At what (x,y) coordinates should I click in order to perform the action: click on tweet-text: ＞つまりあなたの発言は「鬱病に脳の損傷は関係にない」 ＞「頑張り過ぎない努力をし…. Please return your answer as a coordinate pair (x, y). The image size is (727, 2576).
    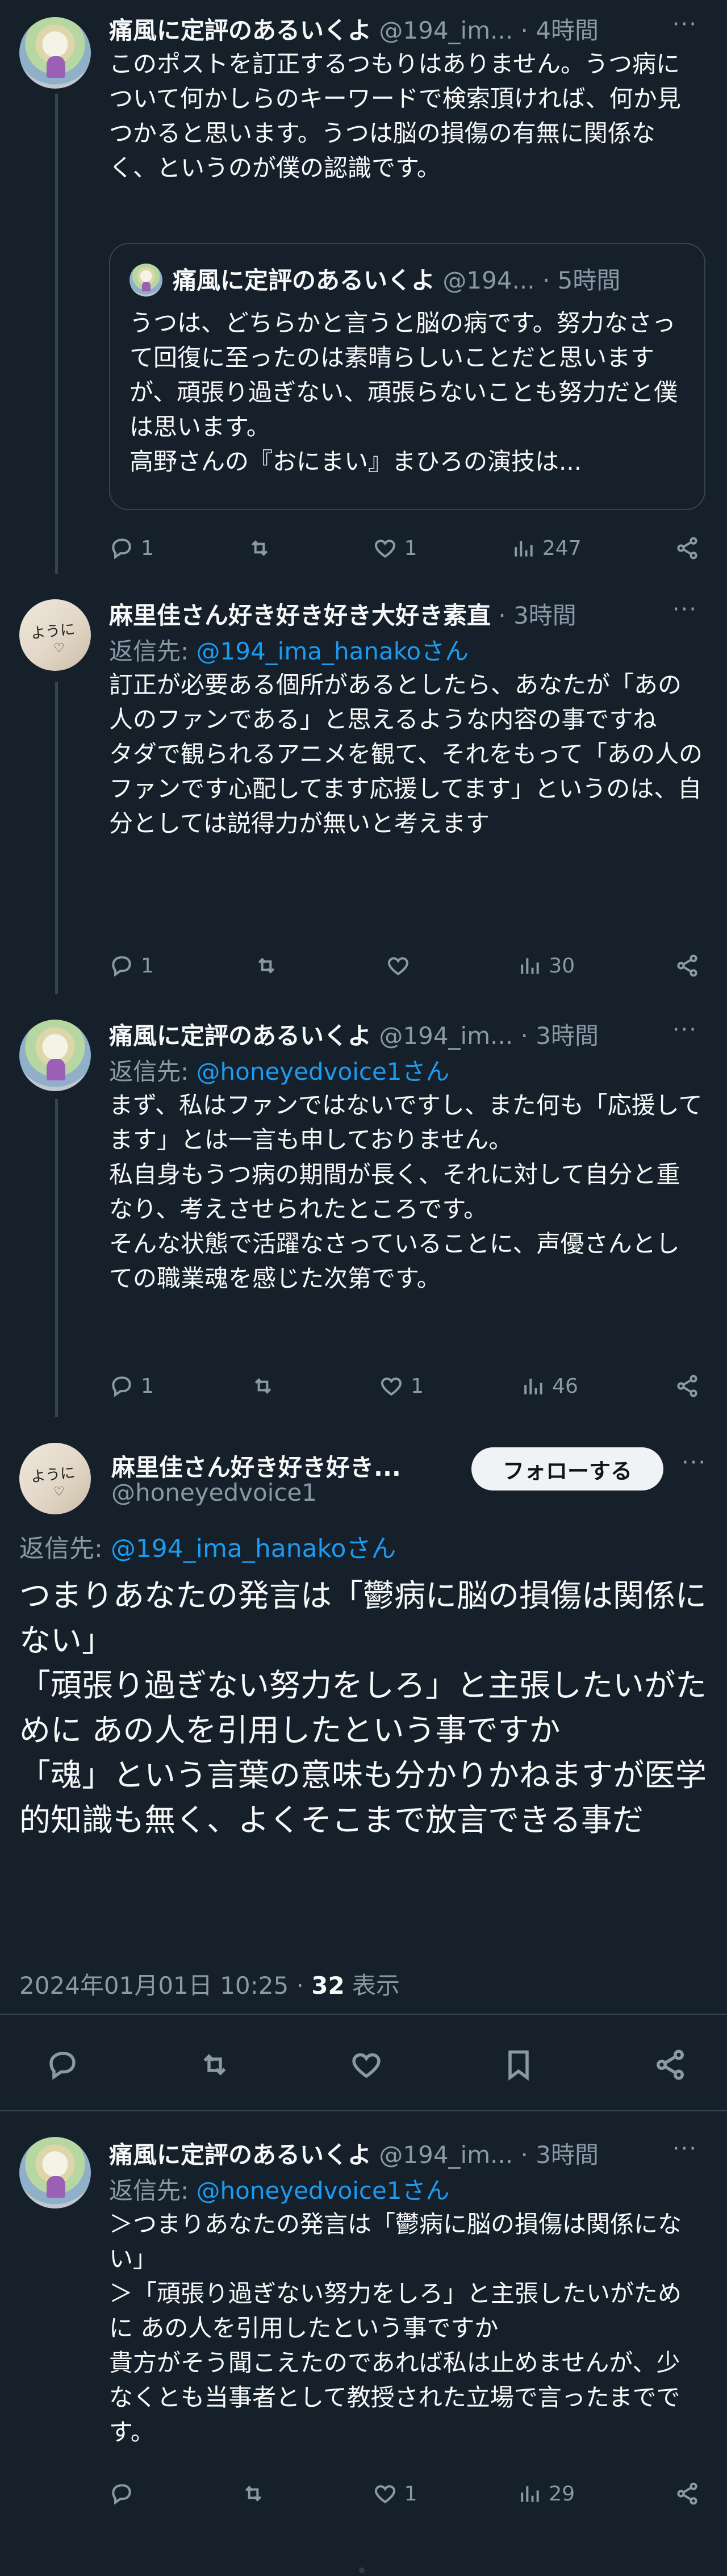
    Looking at the image, I should click on (395, 2328).